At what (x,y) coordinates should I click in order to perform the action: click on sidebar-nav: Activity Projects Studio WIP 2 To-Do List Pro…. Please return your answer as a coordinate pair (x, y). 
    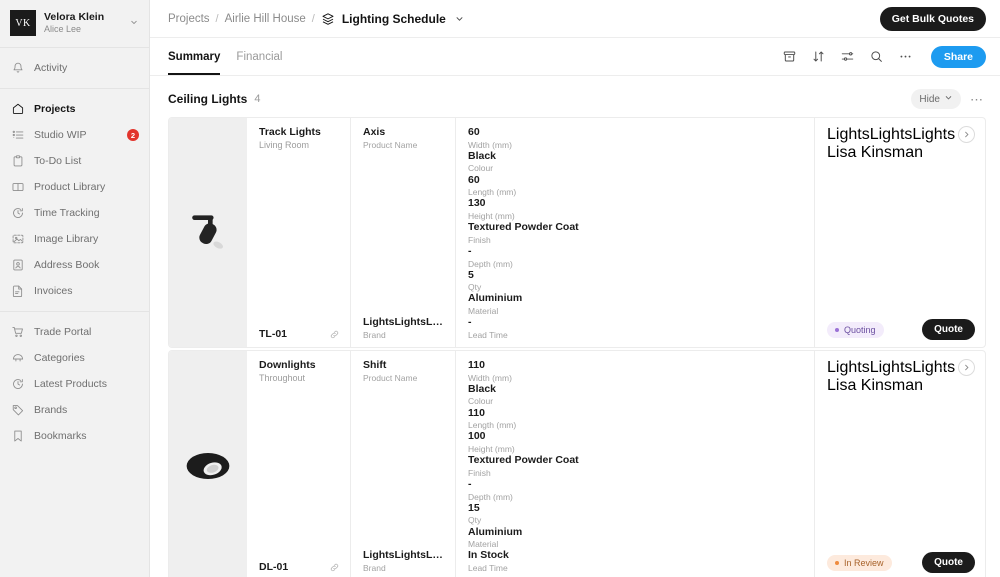
    Looking at the image, I should click on (74, 252).